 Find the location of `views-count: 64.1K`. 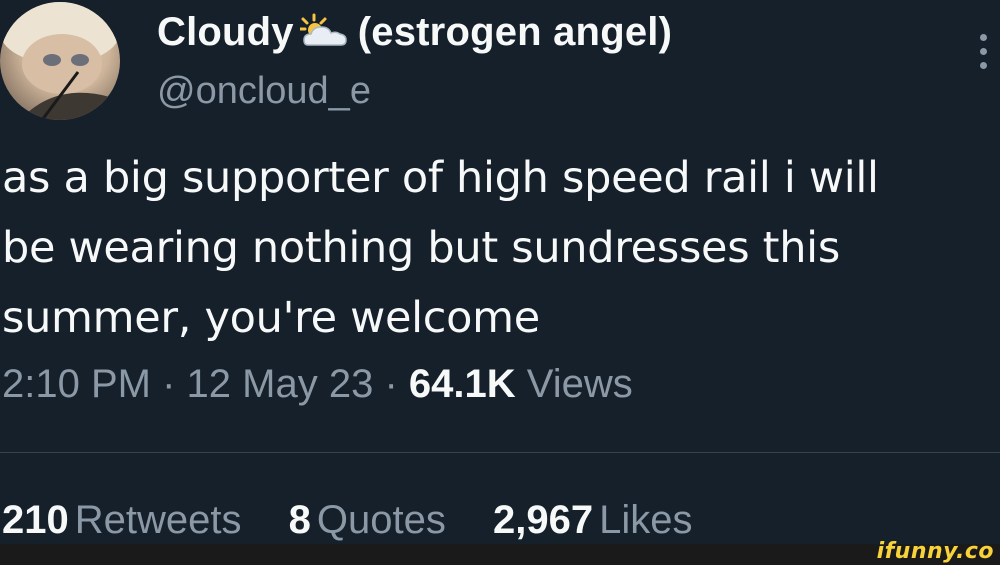

views-count: 64.1K is located at coordinates (462, 384).